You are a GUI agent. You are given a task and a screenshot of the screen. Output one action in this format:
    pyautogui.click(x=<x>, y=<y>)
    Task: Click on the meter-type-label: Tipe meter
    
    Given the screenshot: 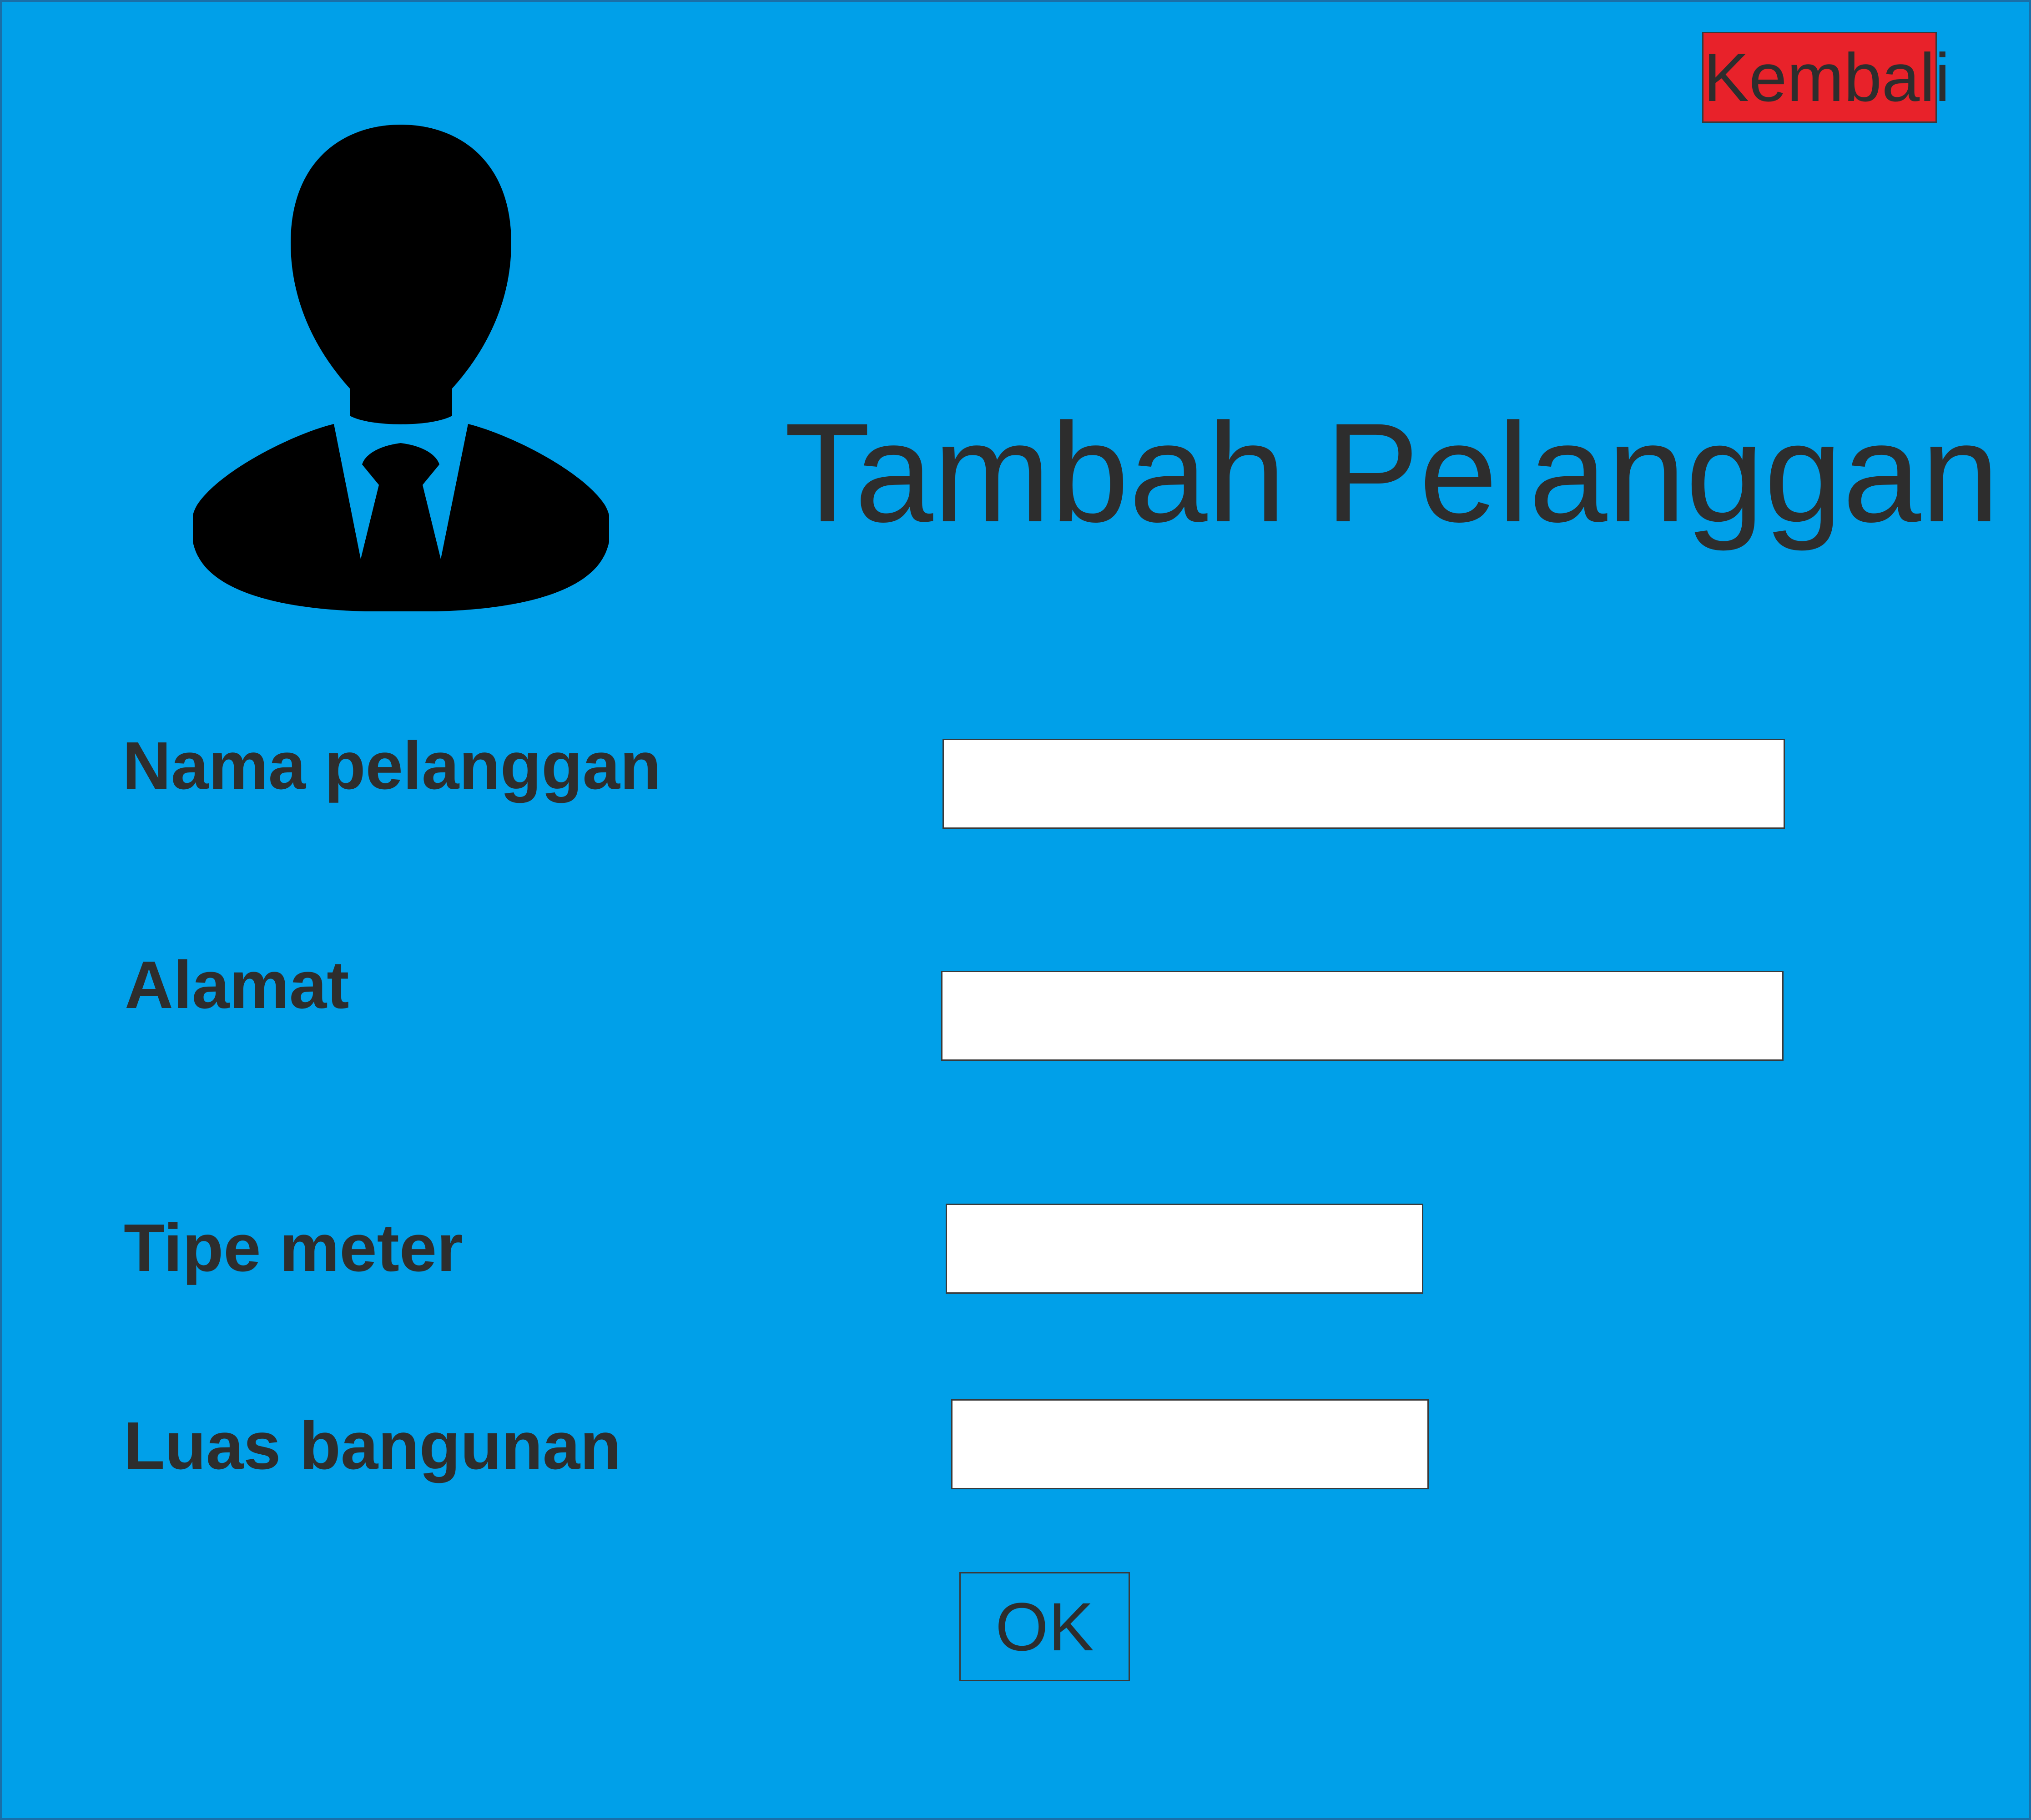 What is the action you would take?
    pyautogui.click(x=294, y=1248)
    